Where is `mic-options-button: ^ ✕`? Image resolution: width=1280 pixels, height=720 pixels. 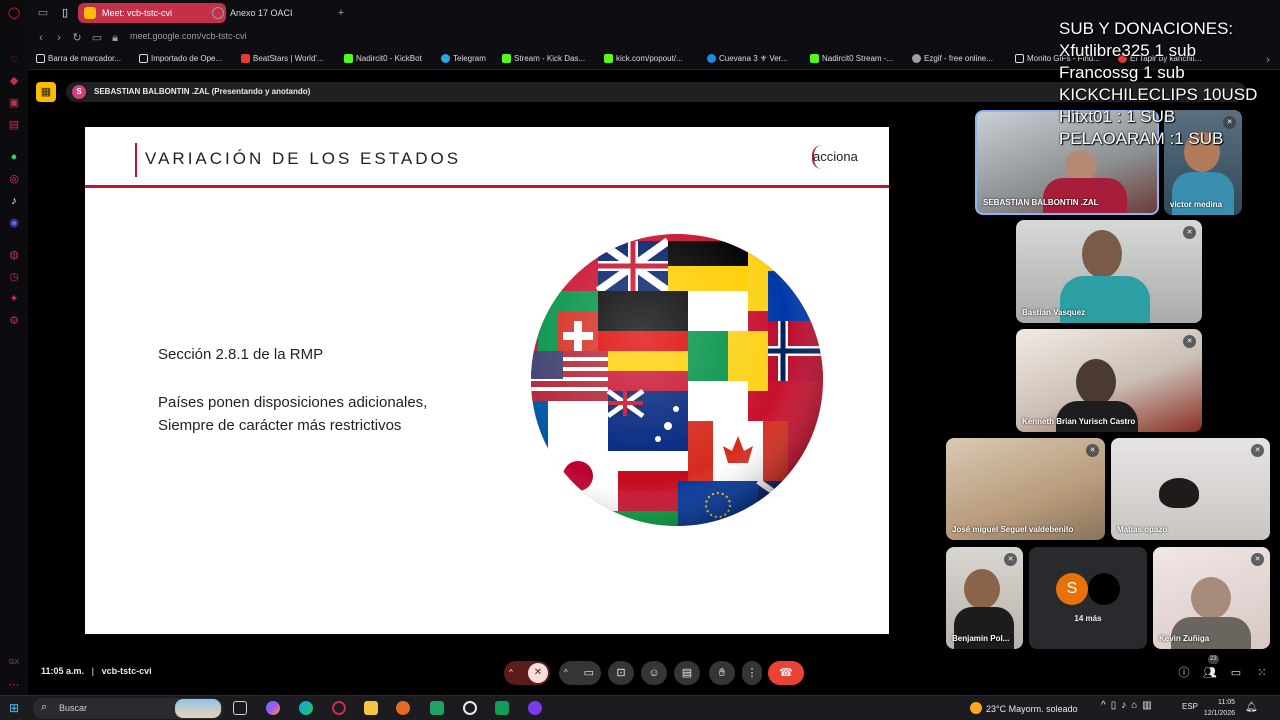 mic-options-button: ^ ✕ is located at coordinates (527, 673).